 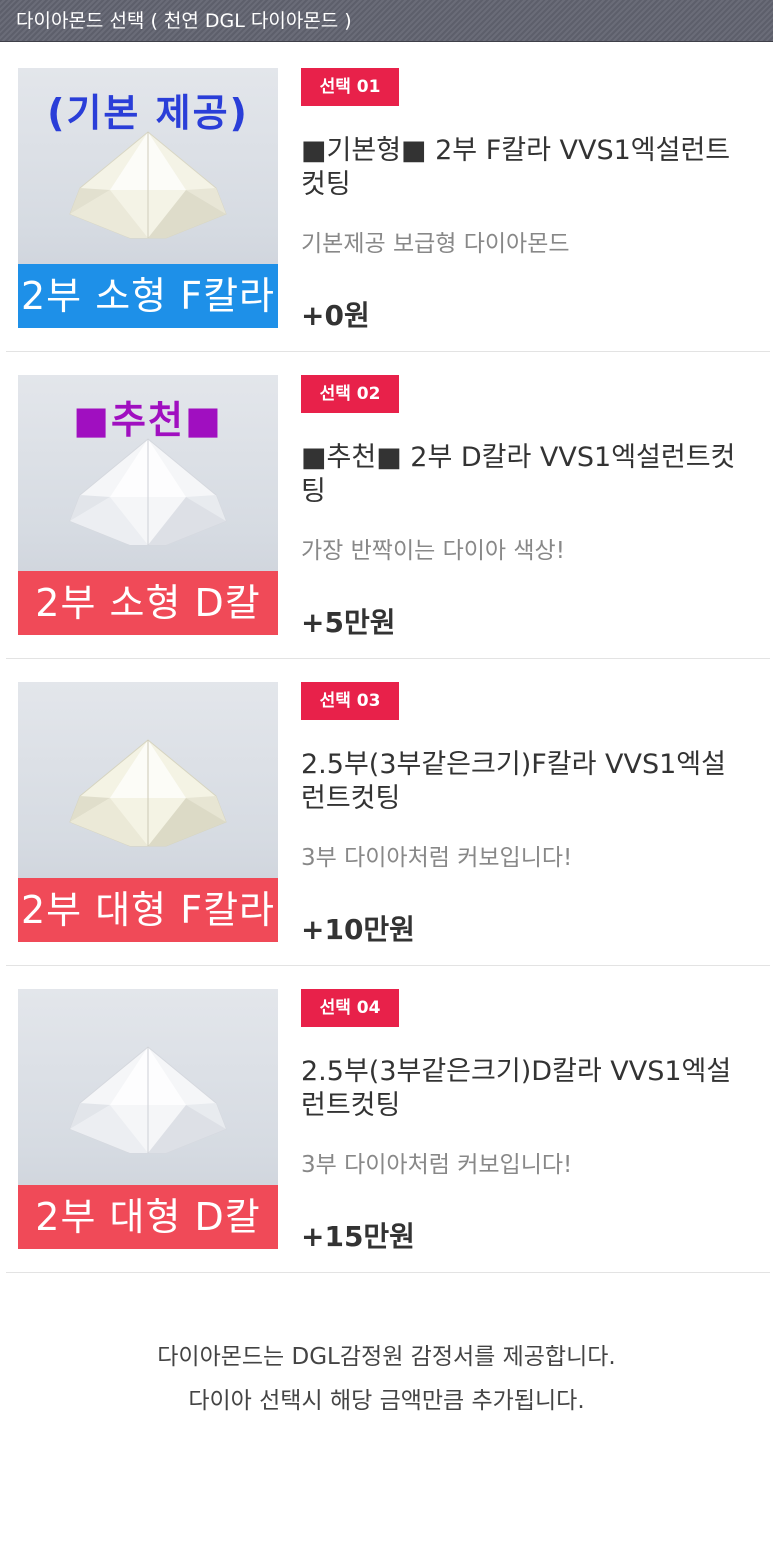 What do you see at coordinates (148, 420) in the screenshot?
I see `thumbnail-label: ■추천■` at bounding box center [148, 420].